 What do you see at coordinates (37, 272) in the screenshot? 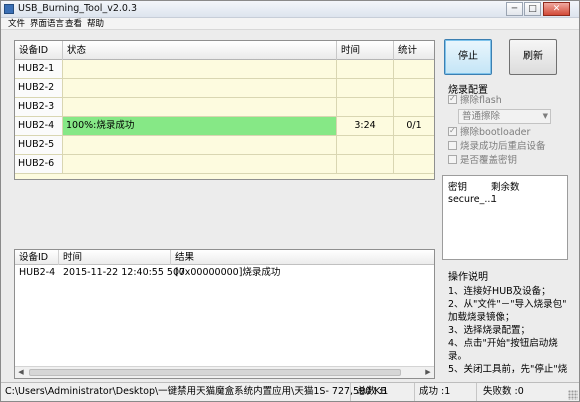
I see `log-device-id: HUB2-4` at bounding box center [37, 272].